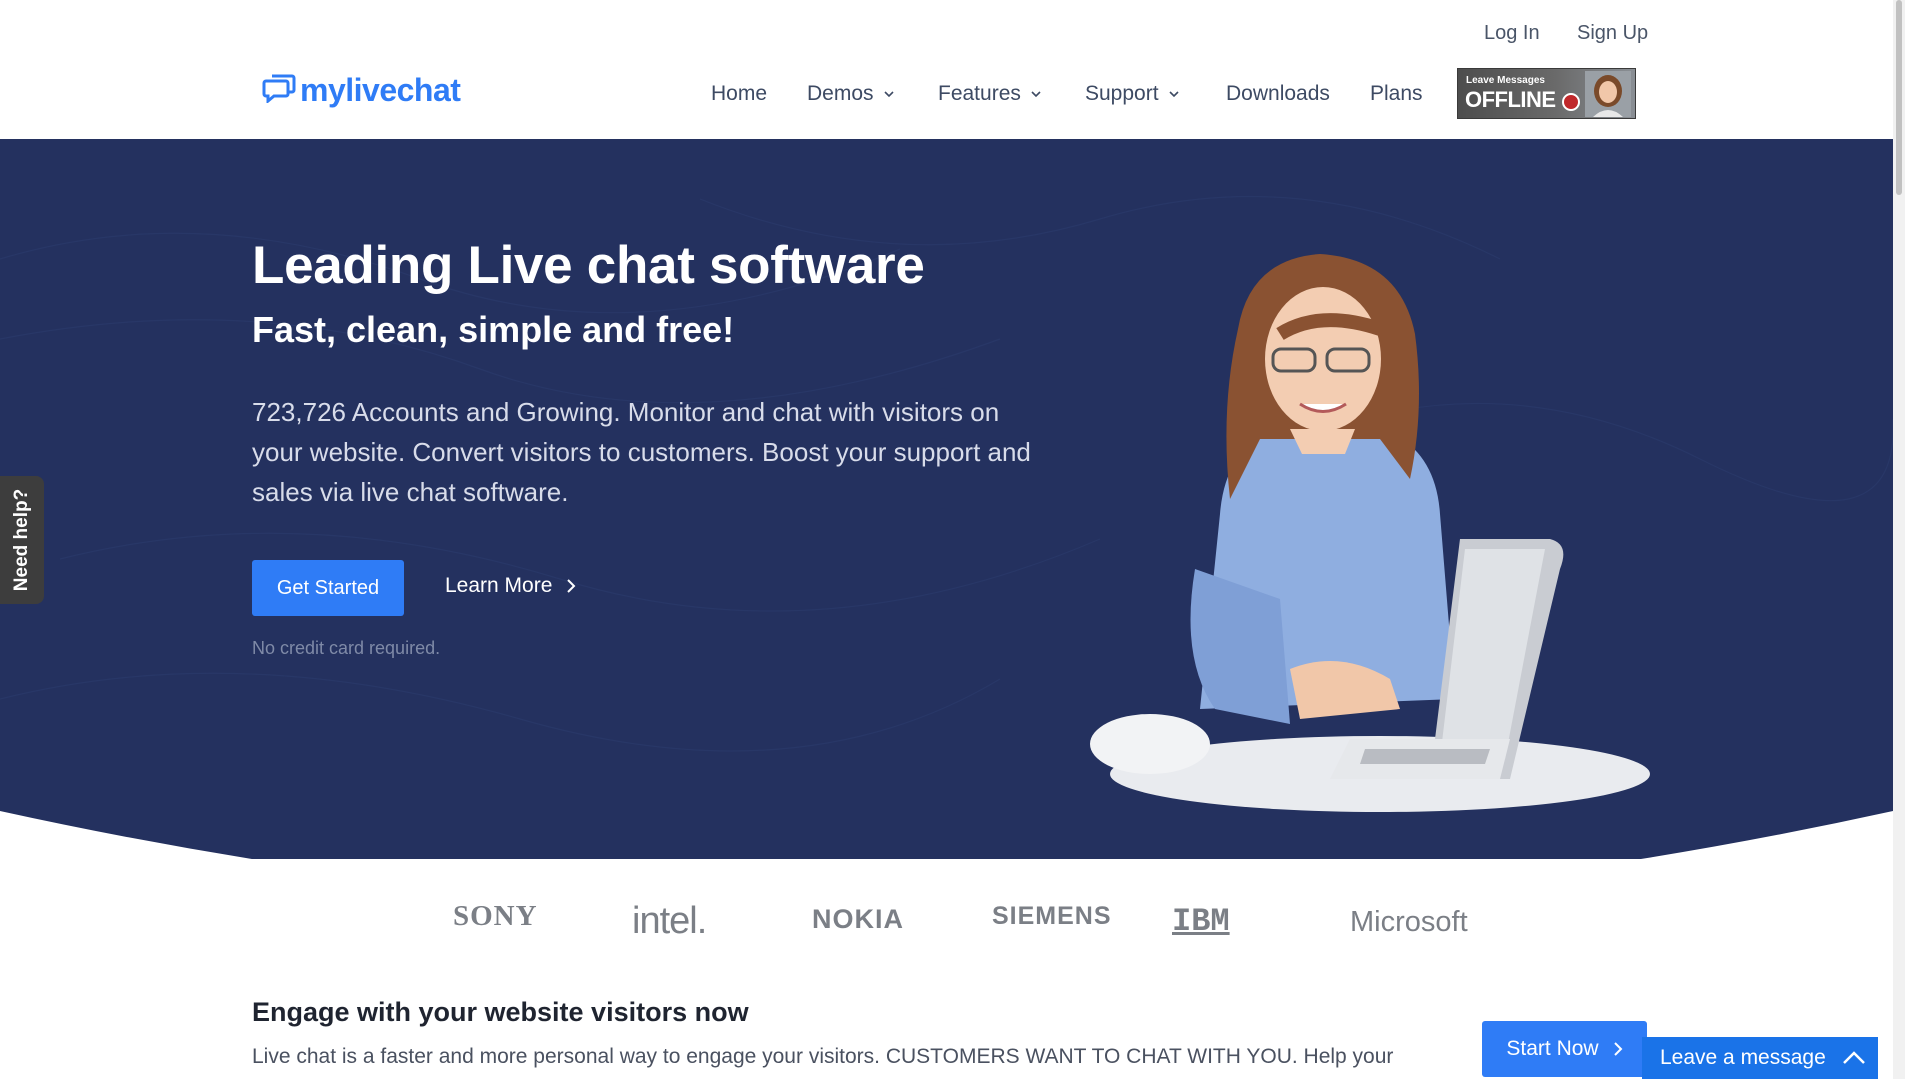 This screenshot has height=1079, width=1905. I want to click on status-dot-icon, so click(1571, 102).